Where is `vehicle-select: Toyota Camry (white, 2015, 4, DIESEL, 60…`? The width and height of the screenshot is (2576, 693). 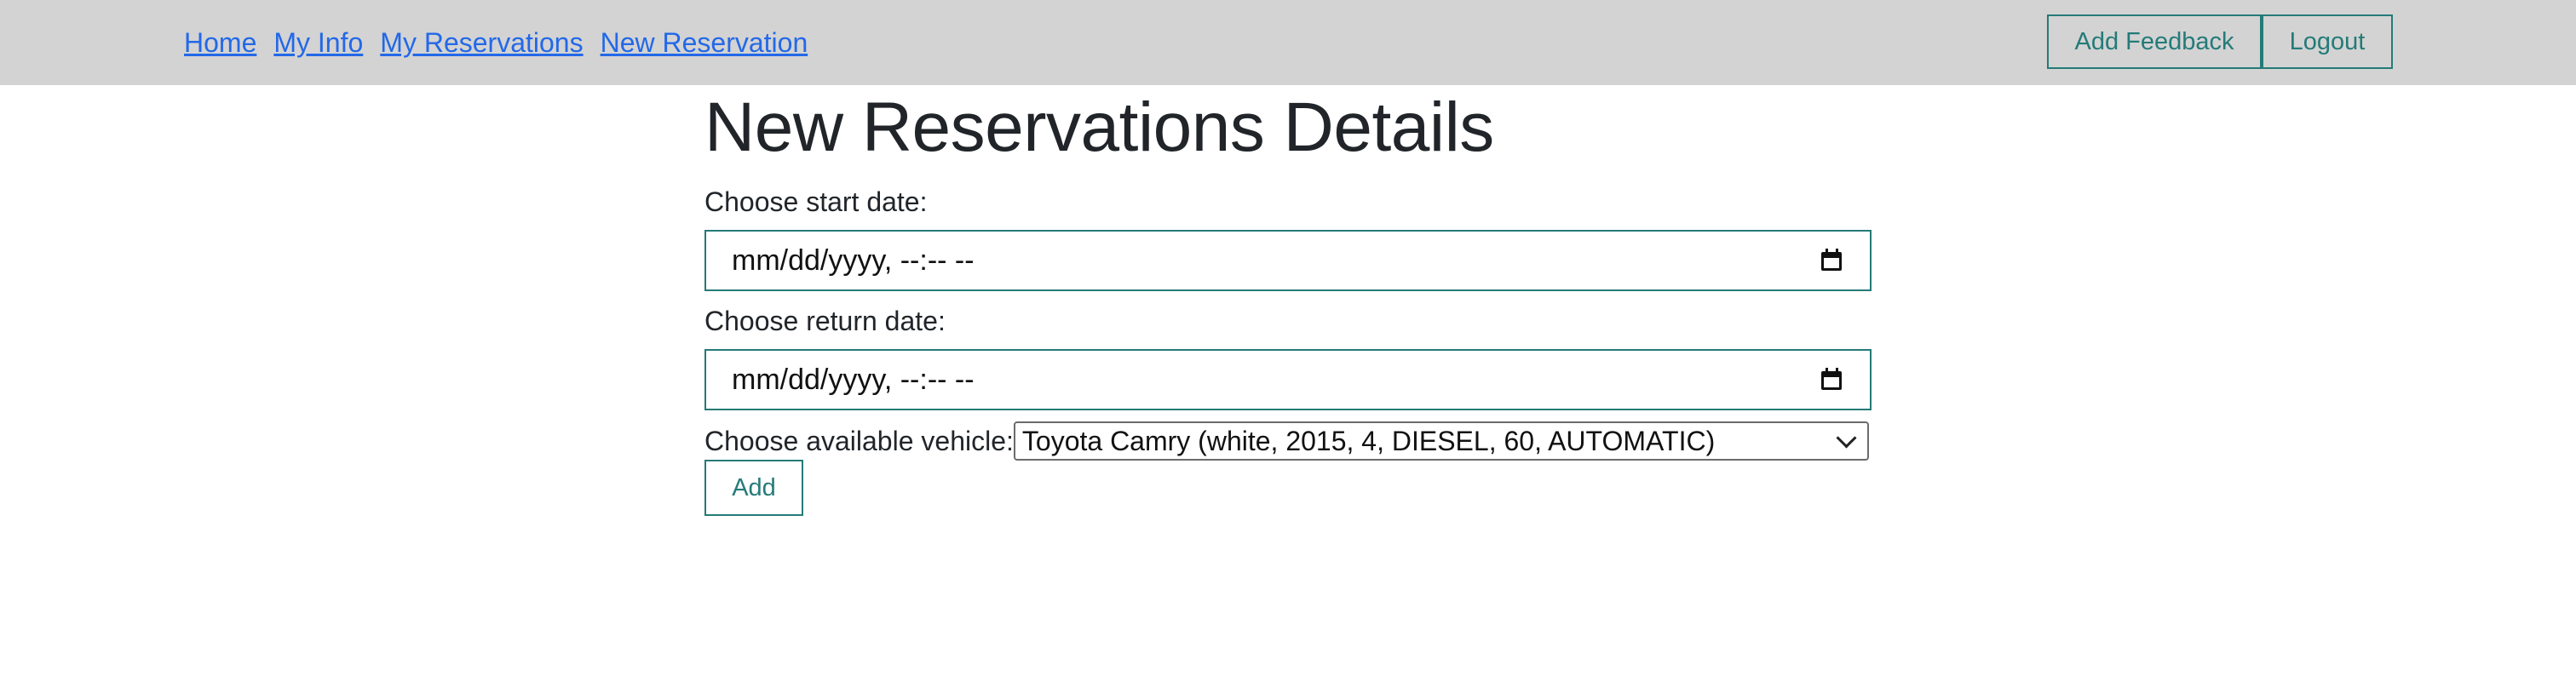
vehicle-select: Toyota Camry (white, 2015, 4, DIESEL, 60… is located at coordinates (1441, 441).